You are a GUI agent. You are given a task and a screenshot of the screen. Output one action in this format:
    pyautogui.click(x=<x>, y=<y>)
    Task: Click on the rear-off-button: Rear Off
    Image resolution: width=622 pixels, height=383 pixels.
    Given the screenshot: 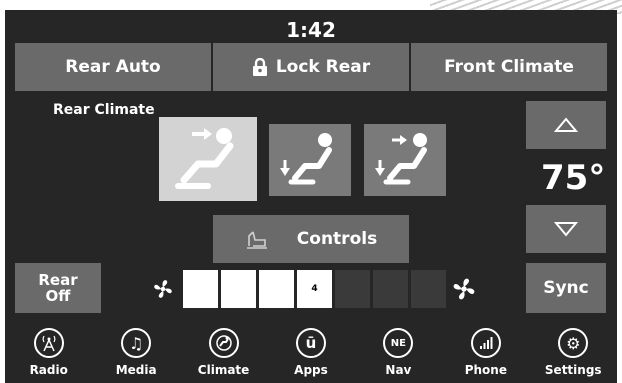 What is the action you would take?
    pyautogui.click(x=58, y=288)
    